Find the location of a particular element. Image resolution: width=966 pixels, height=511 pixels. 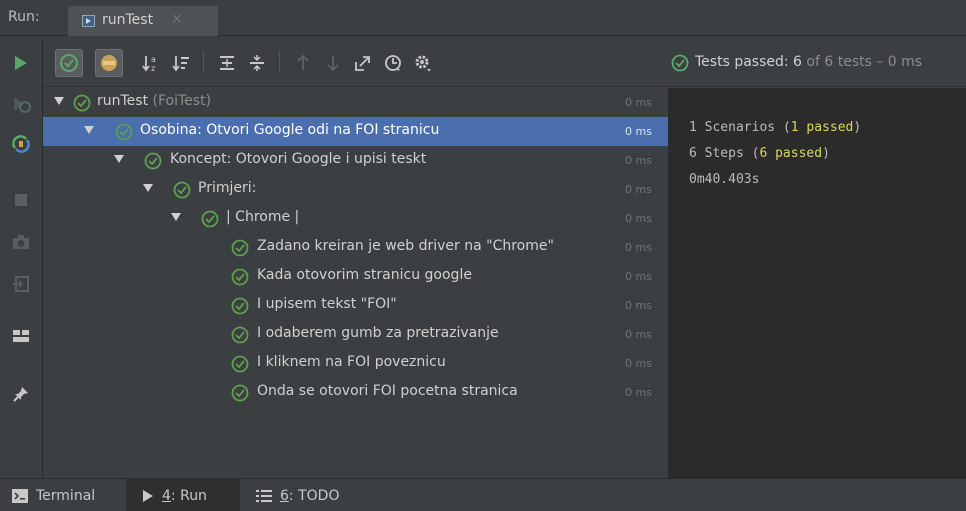

todo-tab-label: : TODO is located at coordinates (314, 495).